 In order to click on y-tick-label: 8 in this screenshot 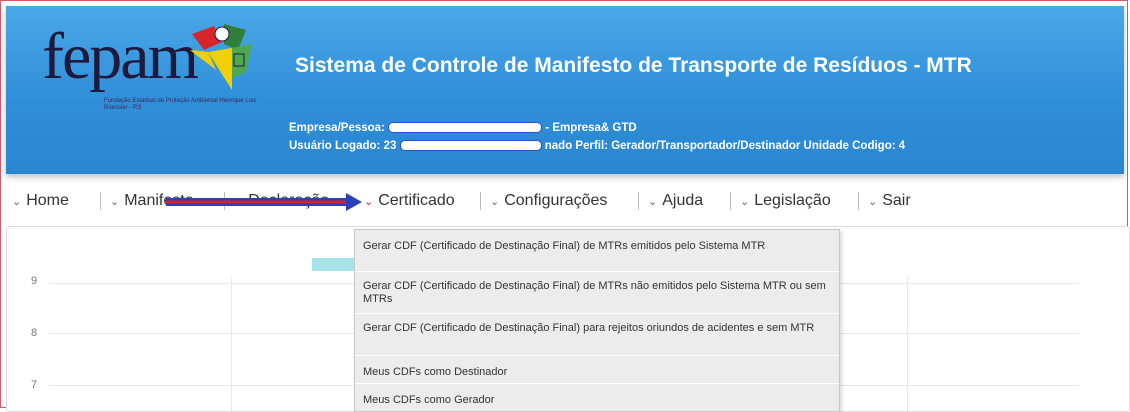, I will do `click(34, 333)`.